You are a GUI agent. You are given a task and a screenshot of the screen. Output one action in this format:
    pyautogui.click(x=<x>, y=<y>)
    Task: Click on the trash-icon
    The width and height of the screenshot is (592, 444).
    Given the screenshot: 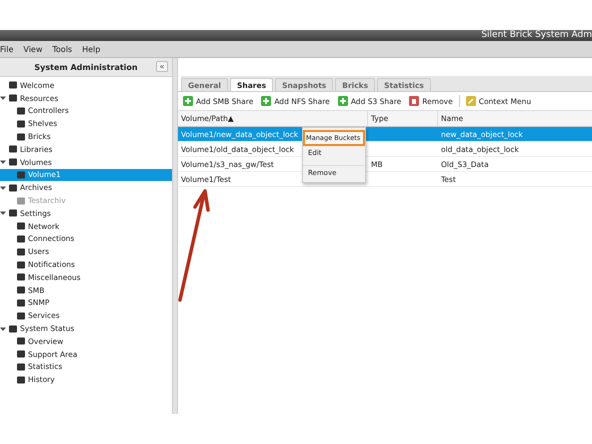 What is the action you would take?
    pyautogui.click(x=414, y=101)
    